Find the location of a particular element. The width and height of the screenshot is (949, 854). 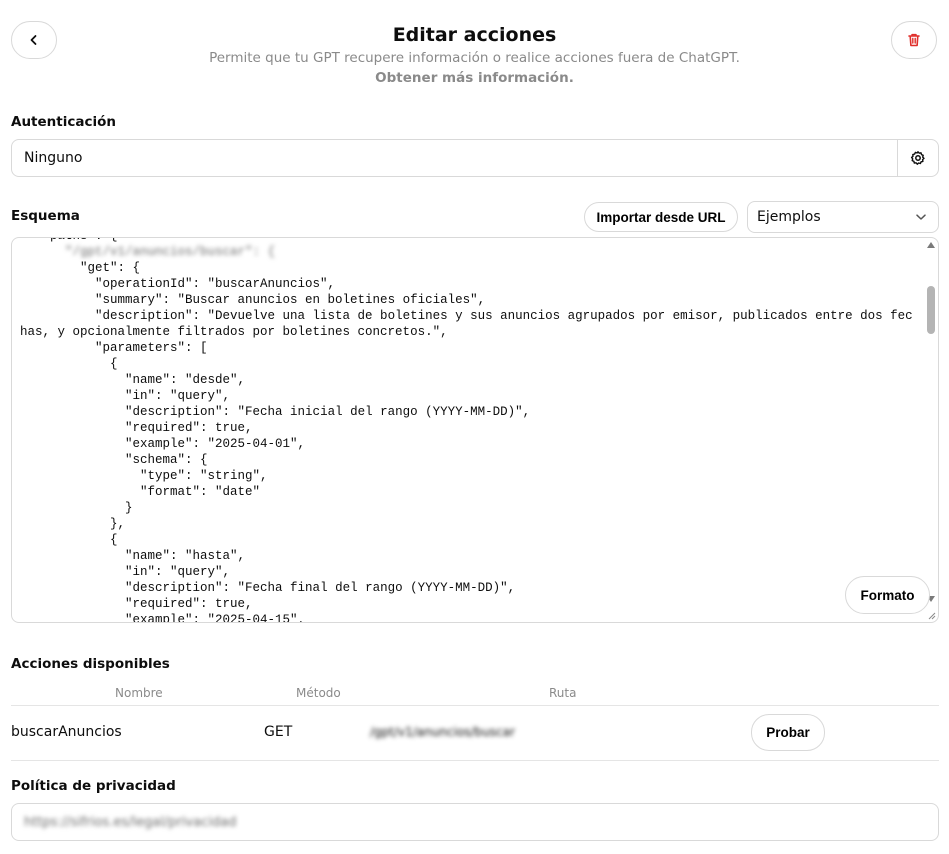

action-method: GET is located at coordinates (278, 732).